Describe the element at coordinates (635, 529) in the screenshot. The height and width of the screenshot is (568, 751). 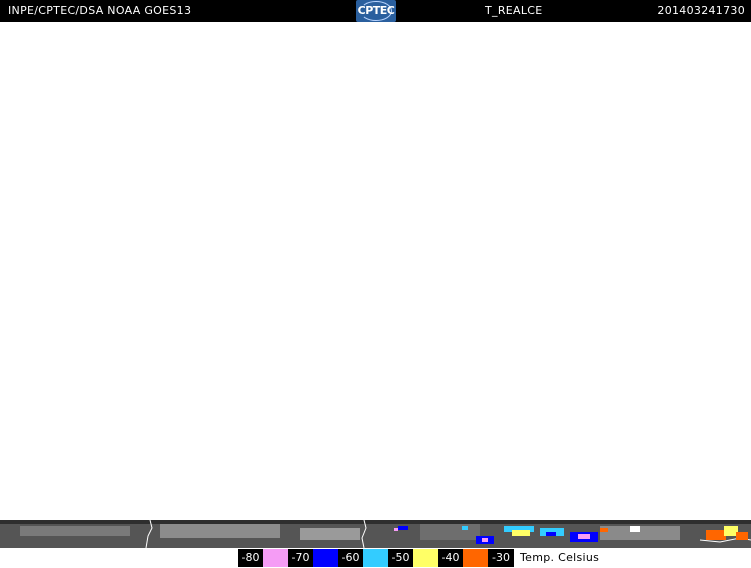
I see `cloud-white` at that location.